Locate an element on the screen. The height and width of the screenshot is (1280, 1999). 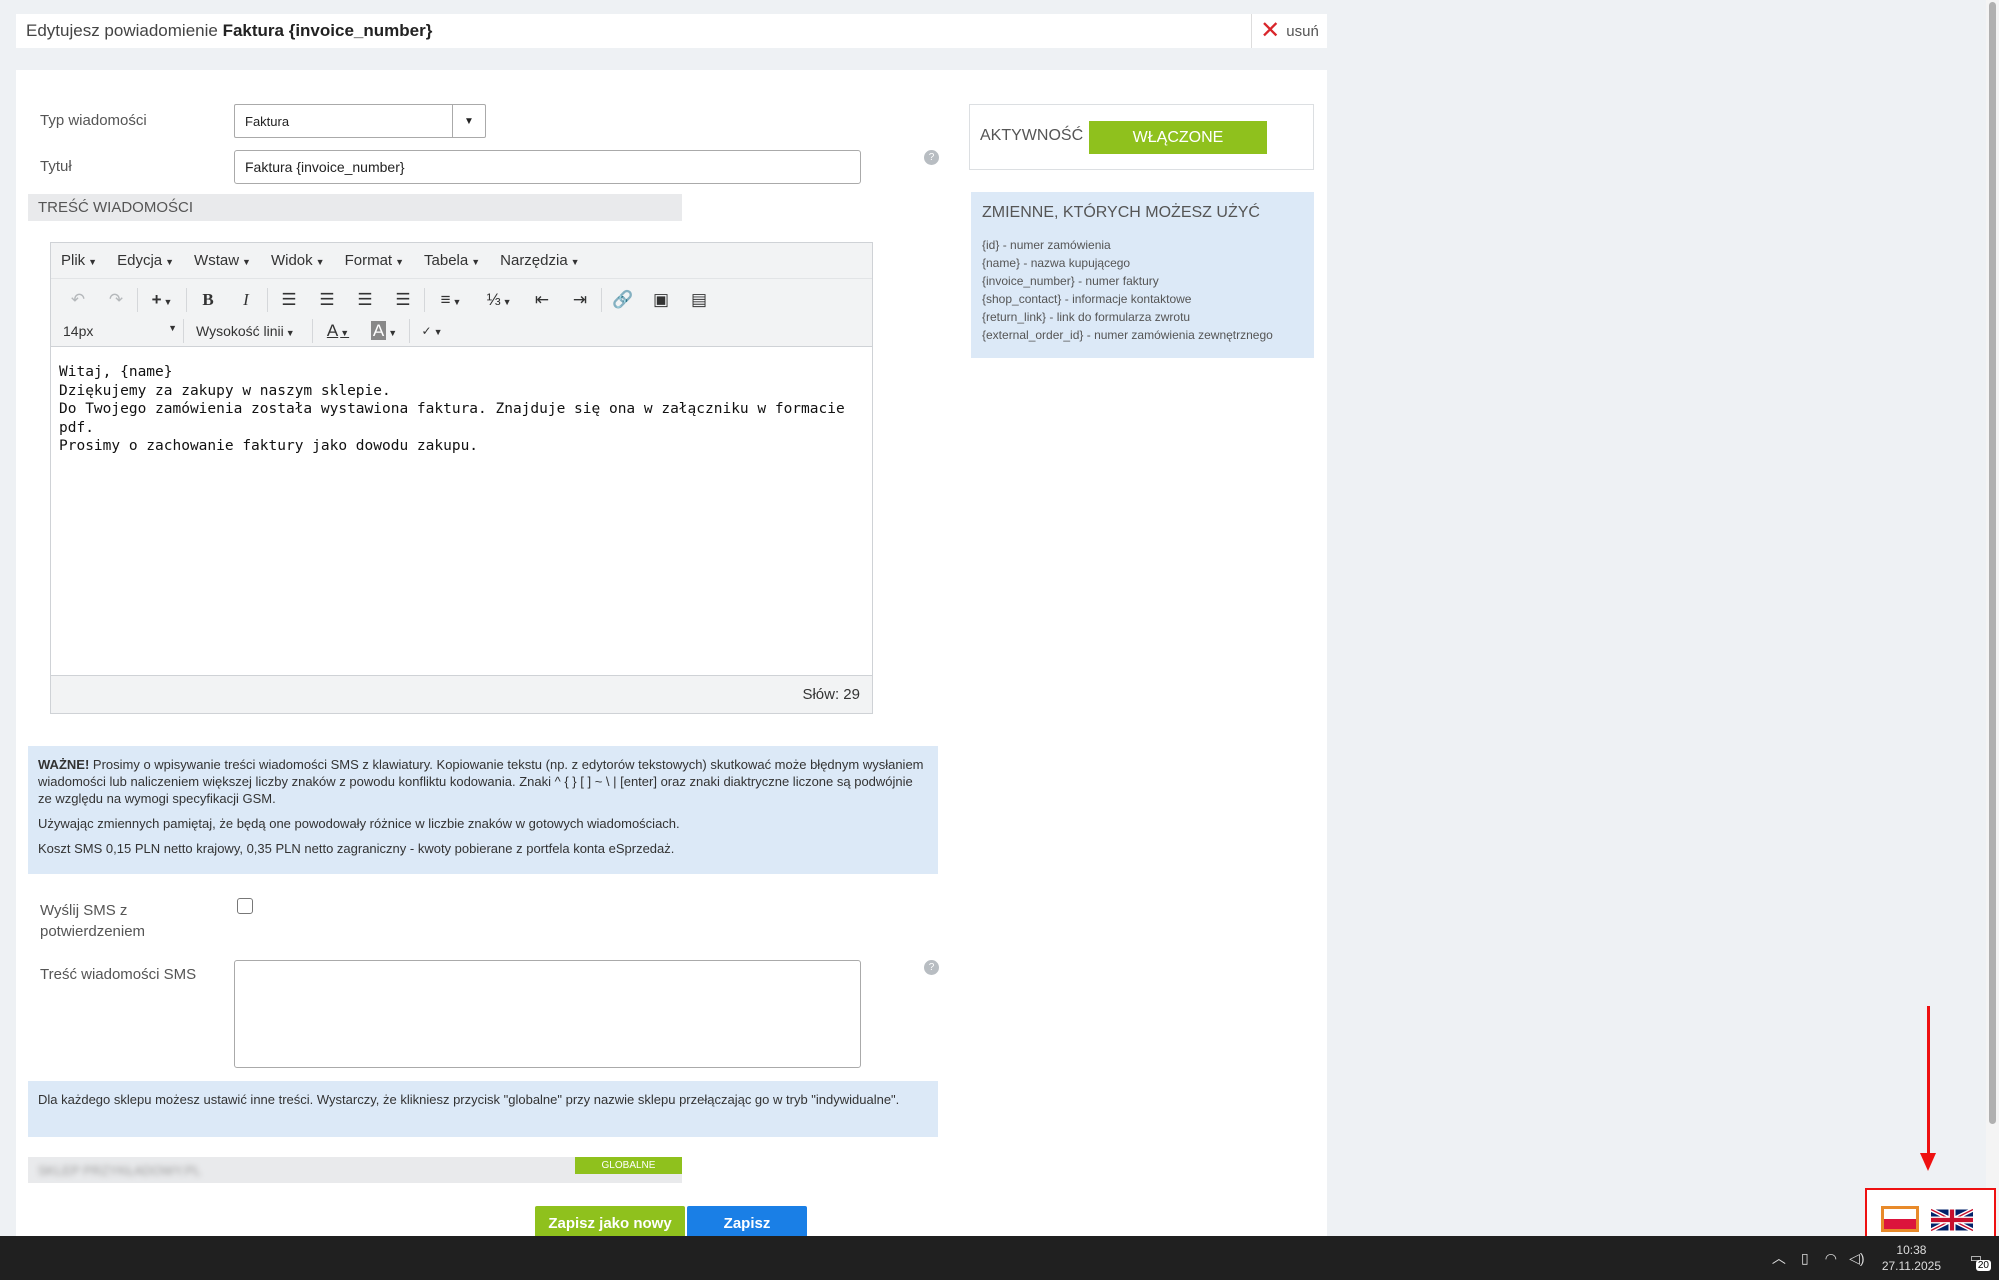
image-icon: ▣ is located at coordinates (661, 300).